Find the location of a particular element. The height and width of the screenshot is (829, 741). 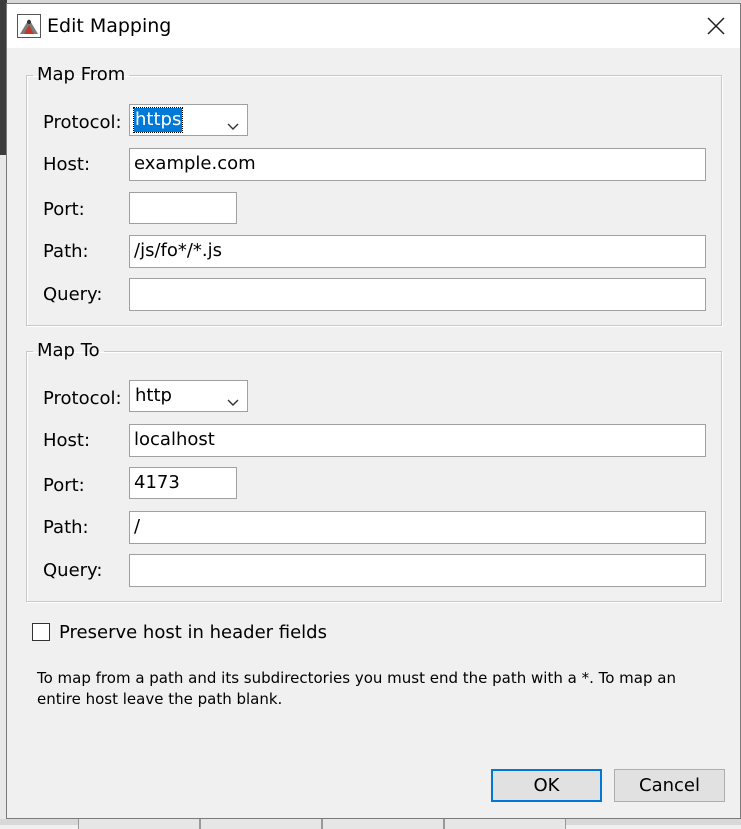

to-query-input is located at coordinates (417, 570).